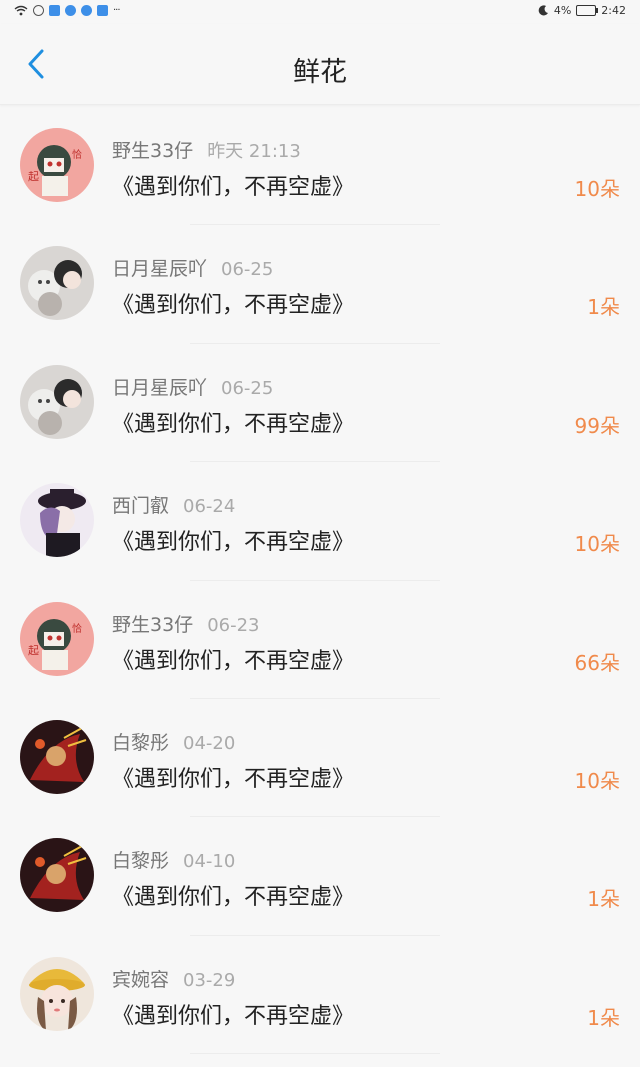 The height and width of the screenshot is (1067, 640). I want to click on wifi-icon, so click(21, 10).